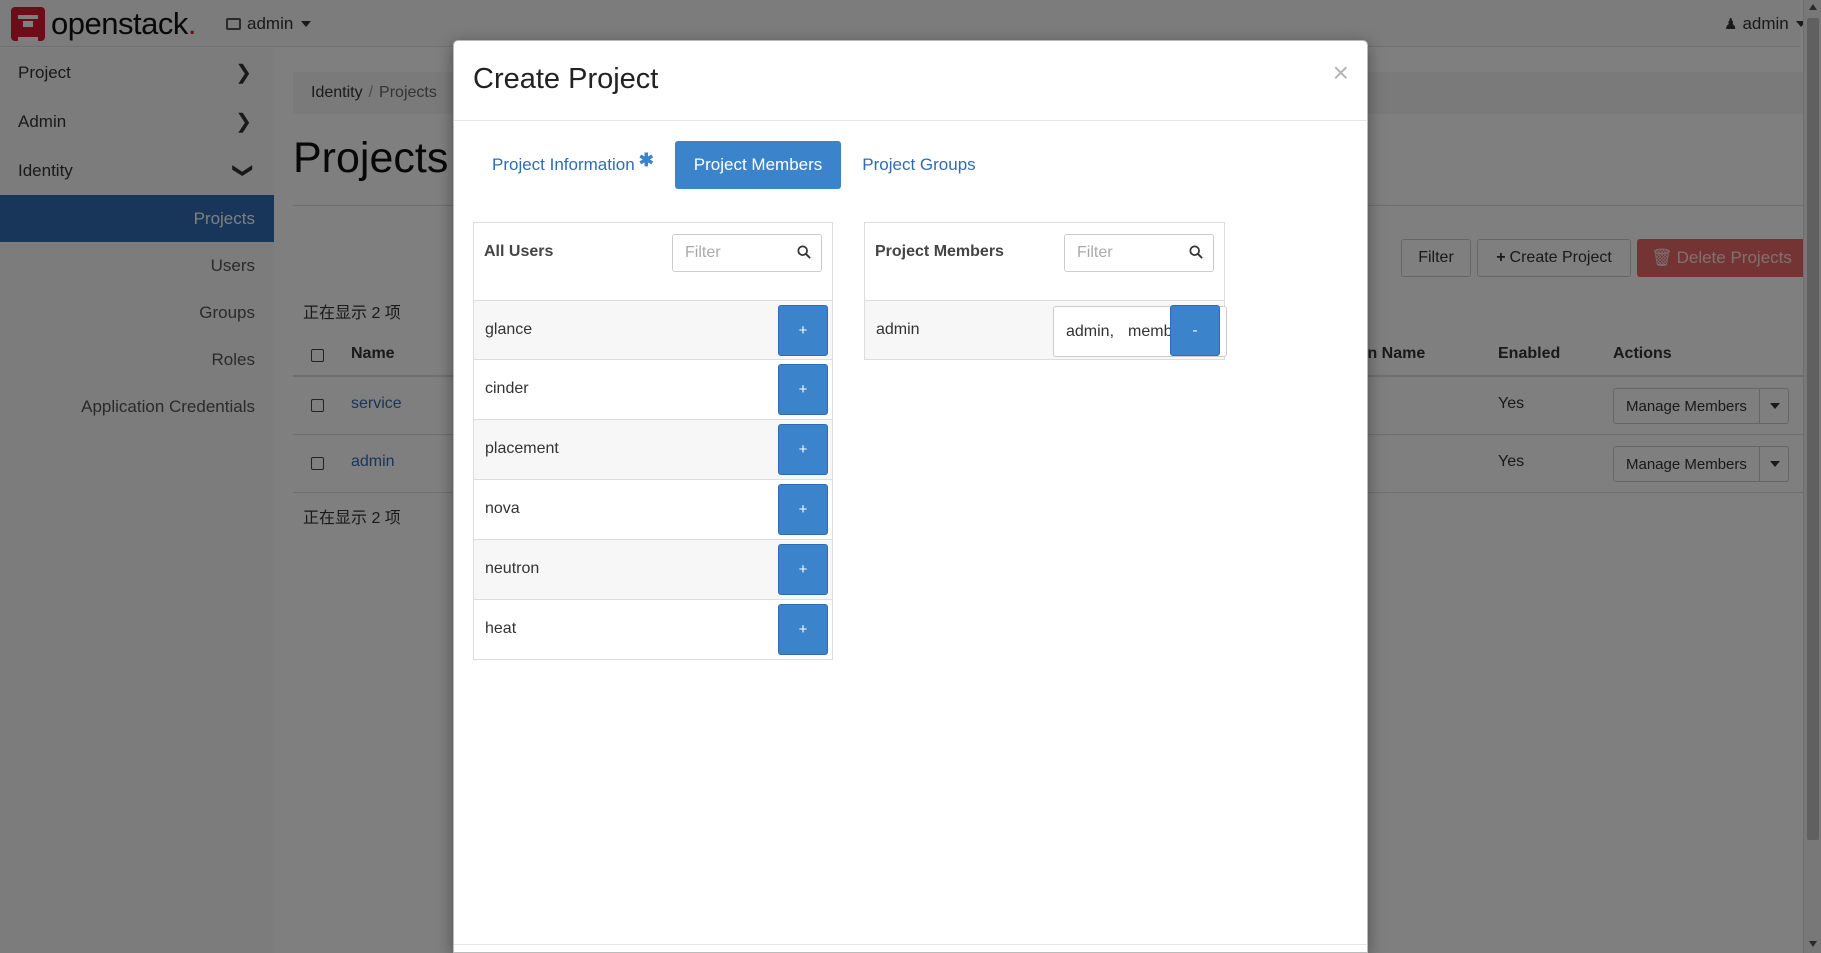 Image resolution: width=1821 pixels, height=953 pixels. I want to click on user-name: glance, so click(509, 329).